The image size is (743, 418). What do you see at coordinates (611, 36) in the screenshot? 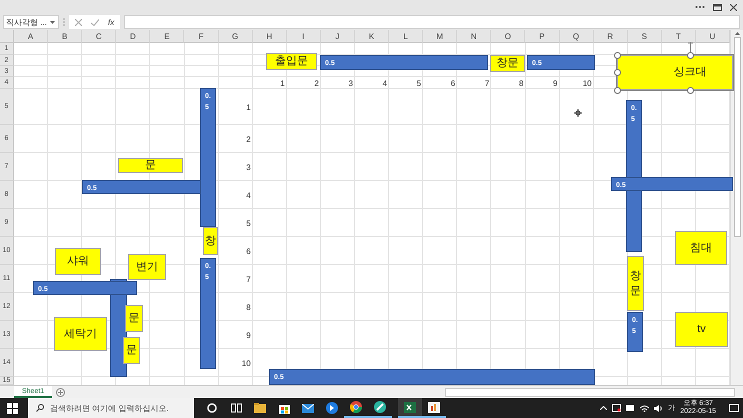
I see `column-header: R` at bounding box center [611, 36].